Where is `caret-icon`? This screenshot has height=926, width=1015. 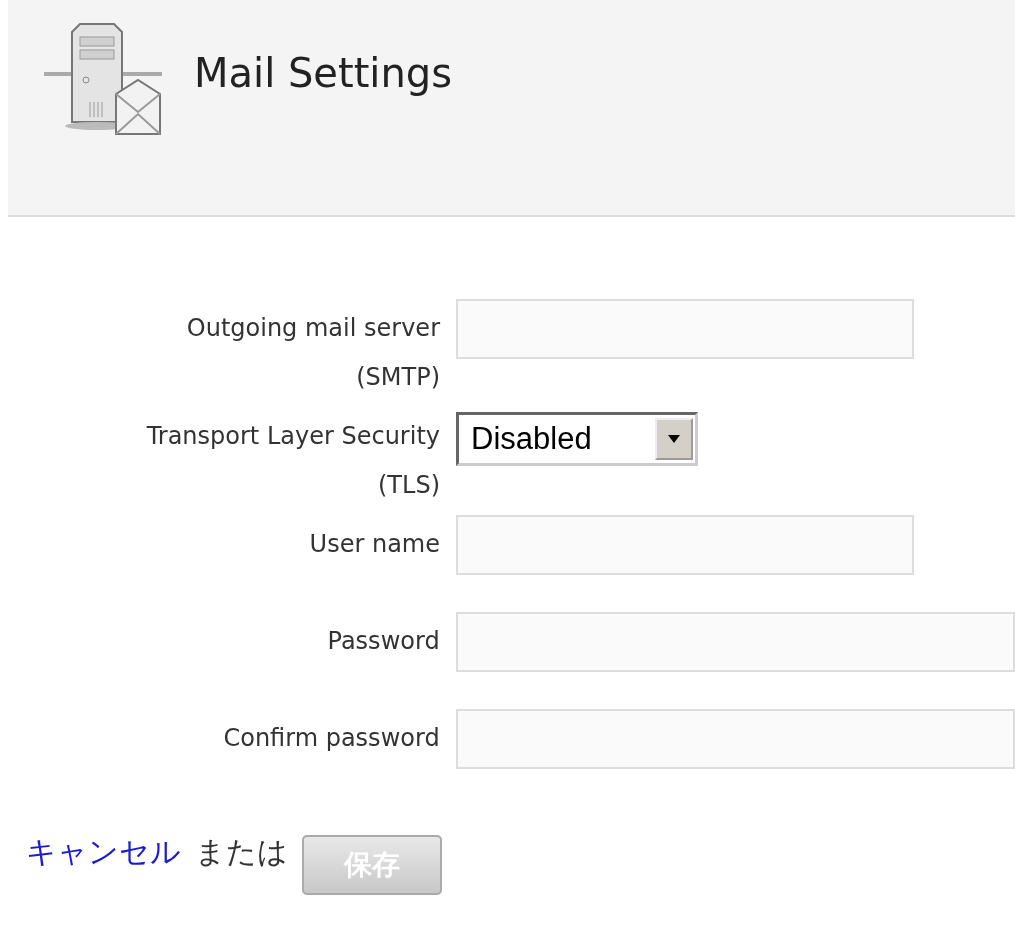 caret-icon is located at coordinates (674, 439).